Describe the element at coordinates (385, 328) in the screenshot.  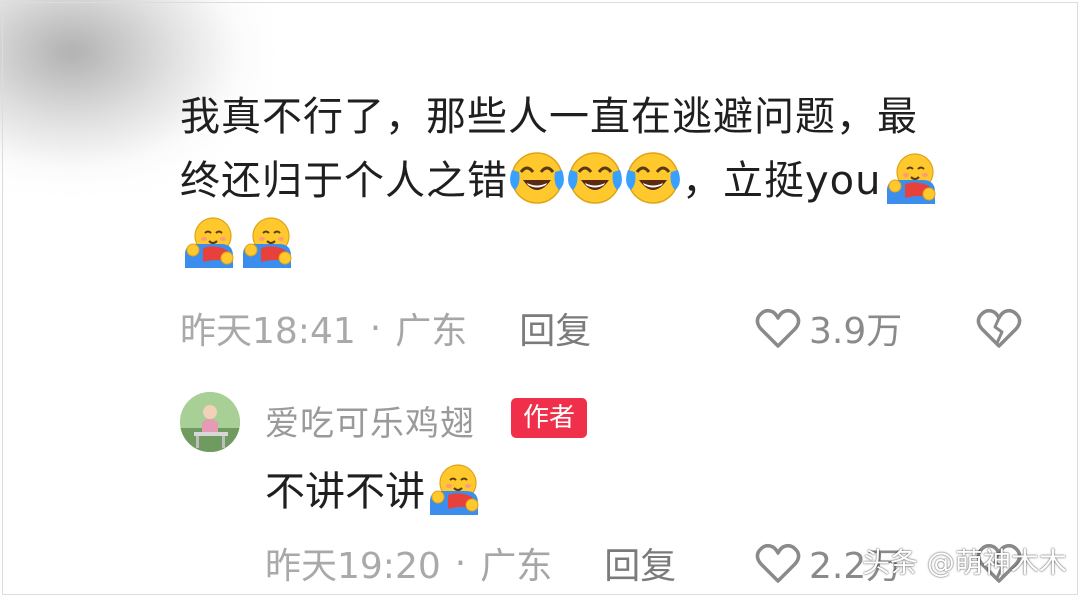
I see `comment-meta: 昨天18:41 · 广东 回复` at that location.